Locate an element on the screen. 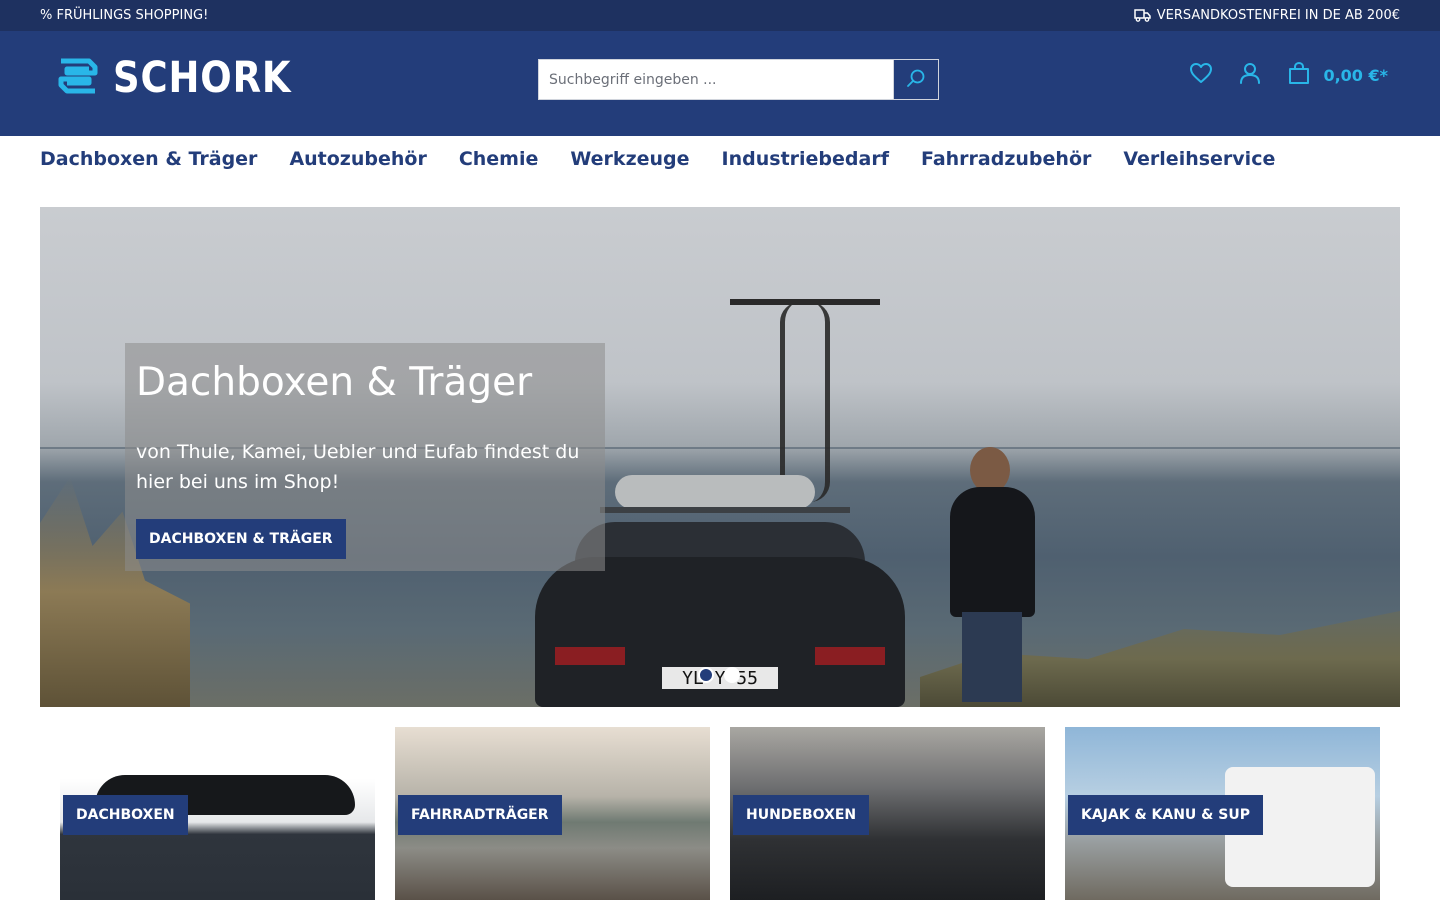 The height and width of the screenshot is (900, 1440). header: SCHORK 0,00 €* is located at coordinates (720, 83).